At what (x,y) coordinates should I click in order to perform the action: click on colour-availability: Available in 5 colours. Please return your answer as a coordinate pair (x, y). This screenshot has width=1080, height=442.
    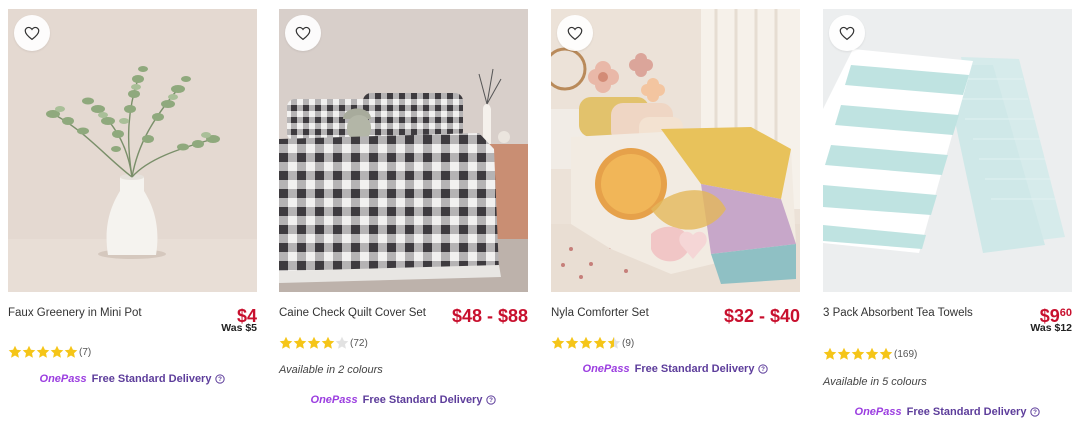
    Looking at the image, I should click on (875, 382).